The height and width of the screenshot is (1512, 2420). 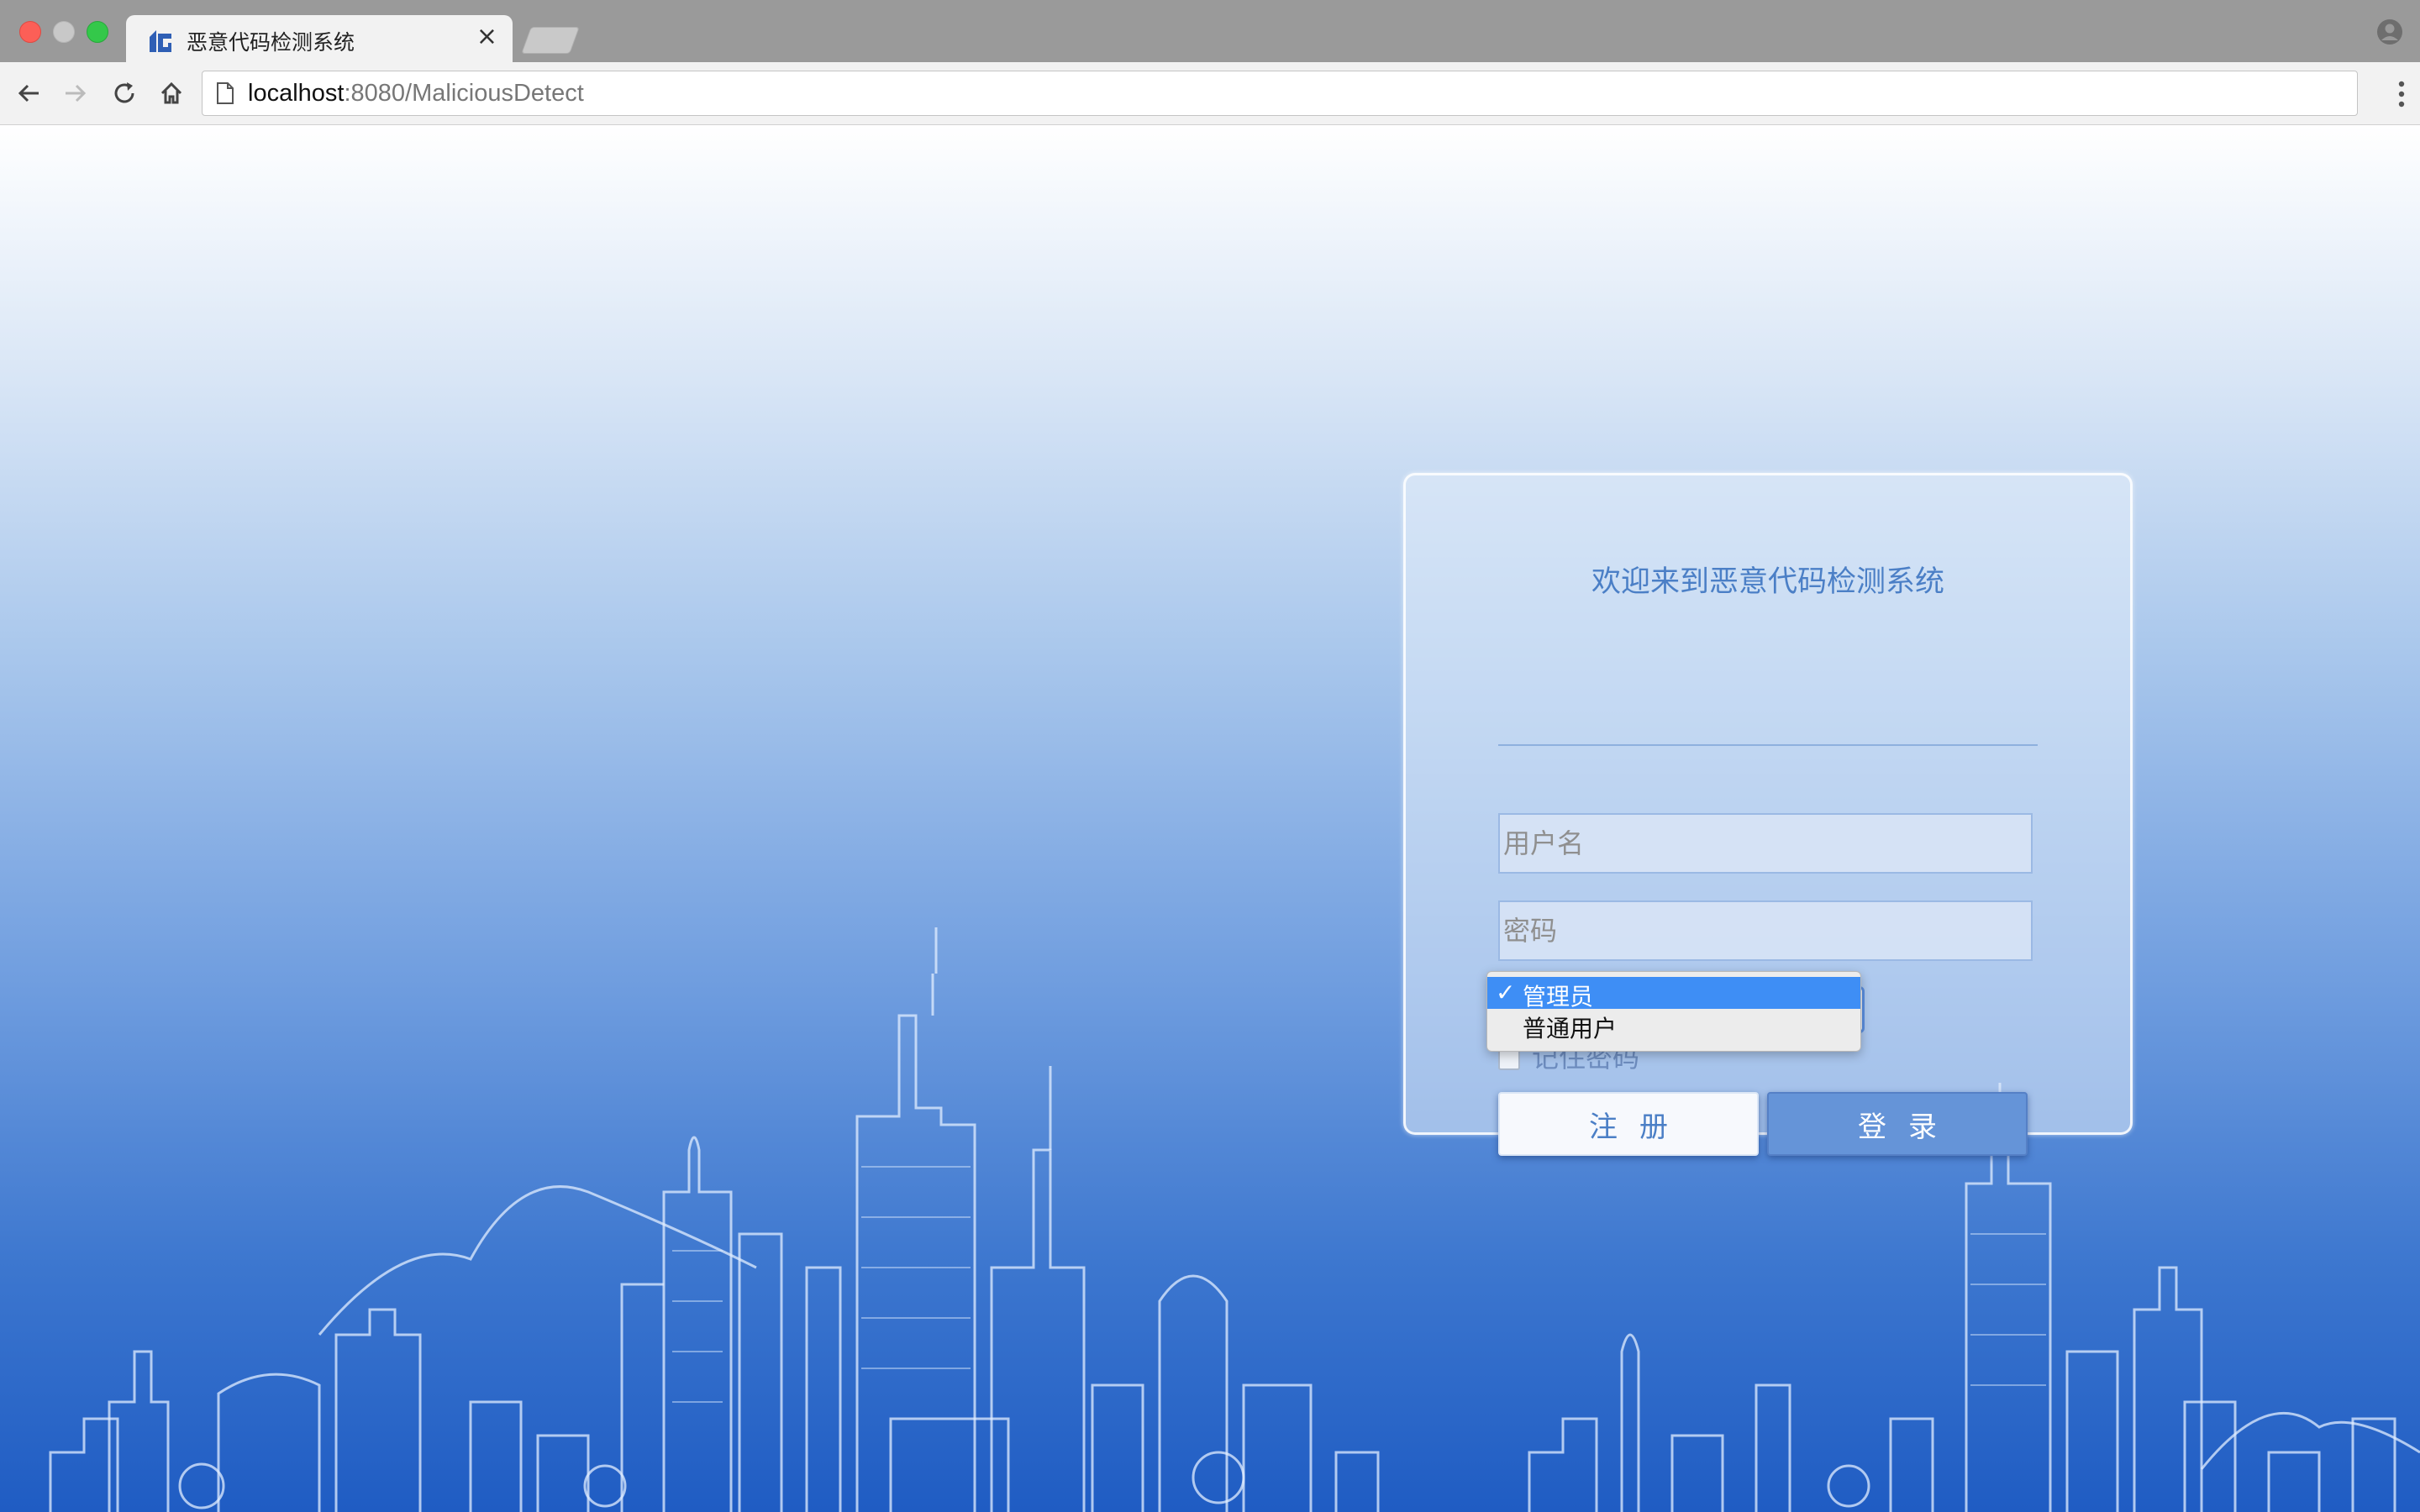 I want to click on address-bar: localhost:8080/MaliciousDetect, so click(x=1280, y=93).